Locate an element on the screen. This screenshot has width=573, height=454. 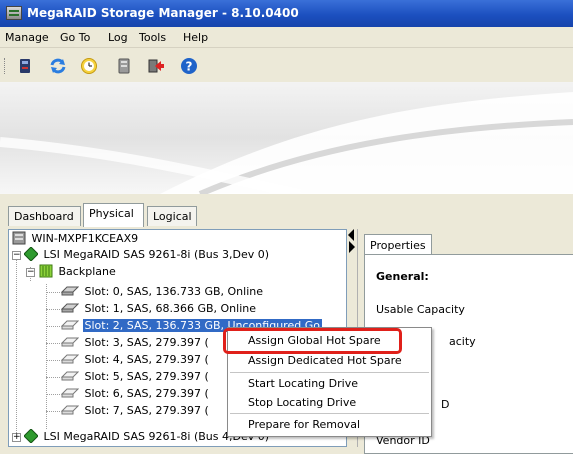
tree-node-slot-3: Slot: 3, SAS, 279.397 ( is located at coordinates (135, 343).